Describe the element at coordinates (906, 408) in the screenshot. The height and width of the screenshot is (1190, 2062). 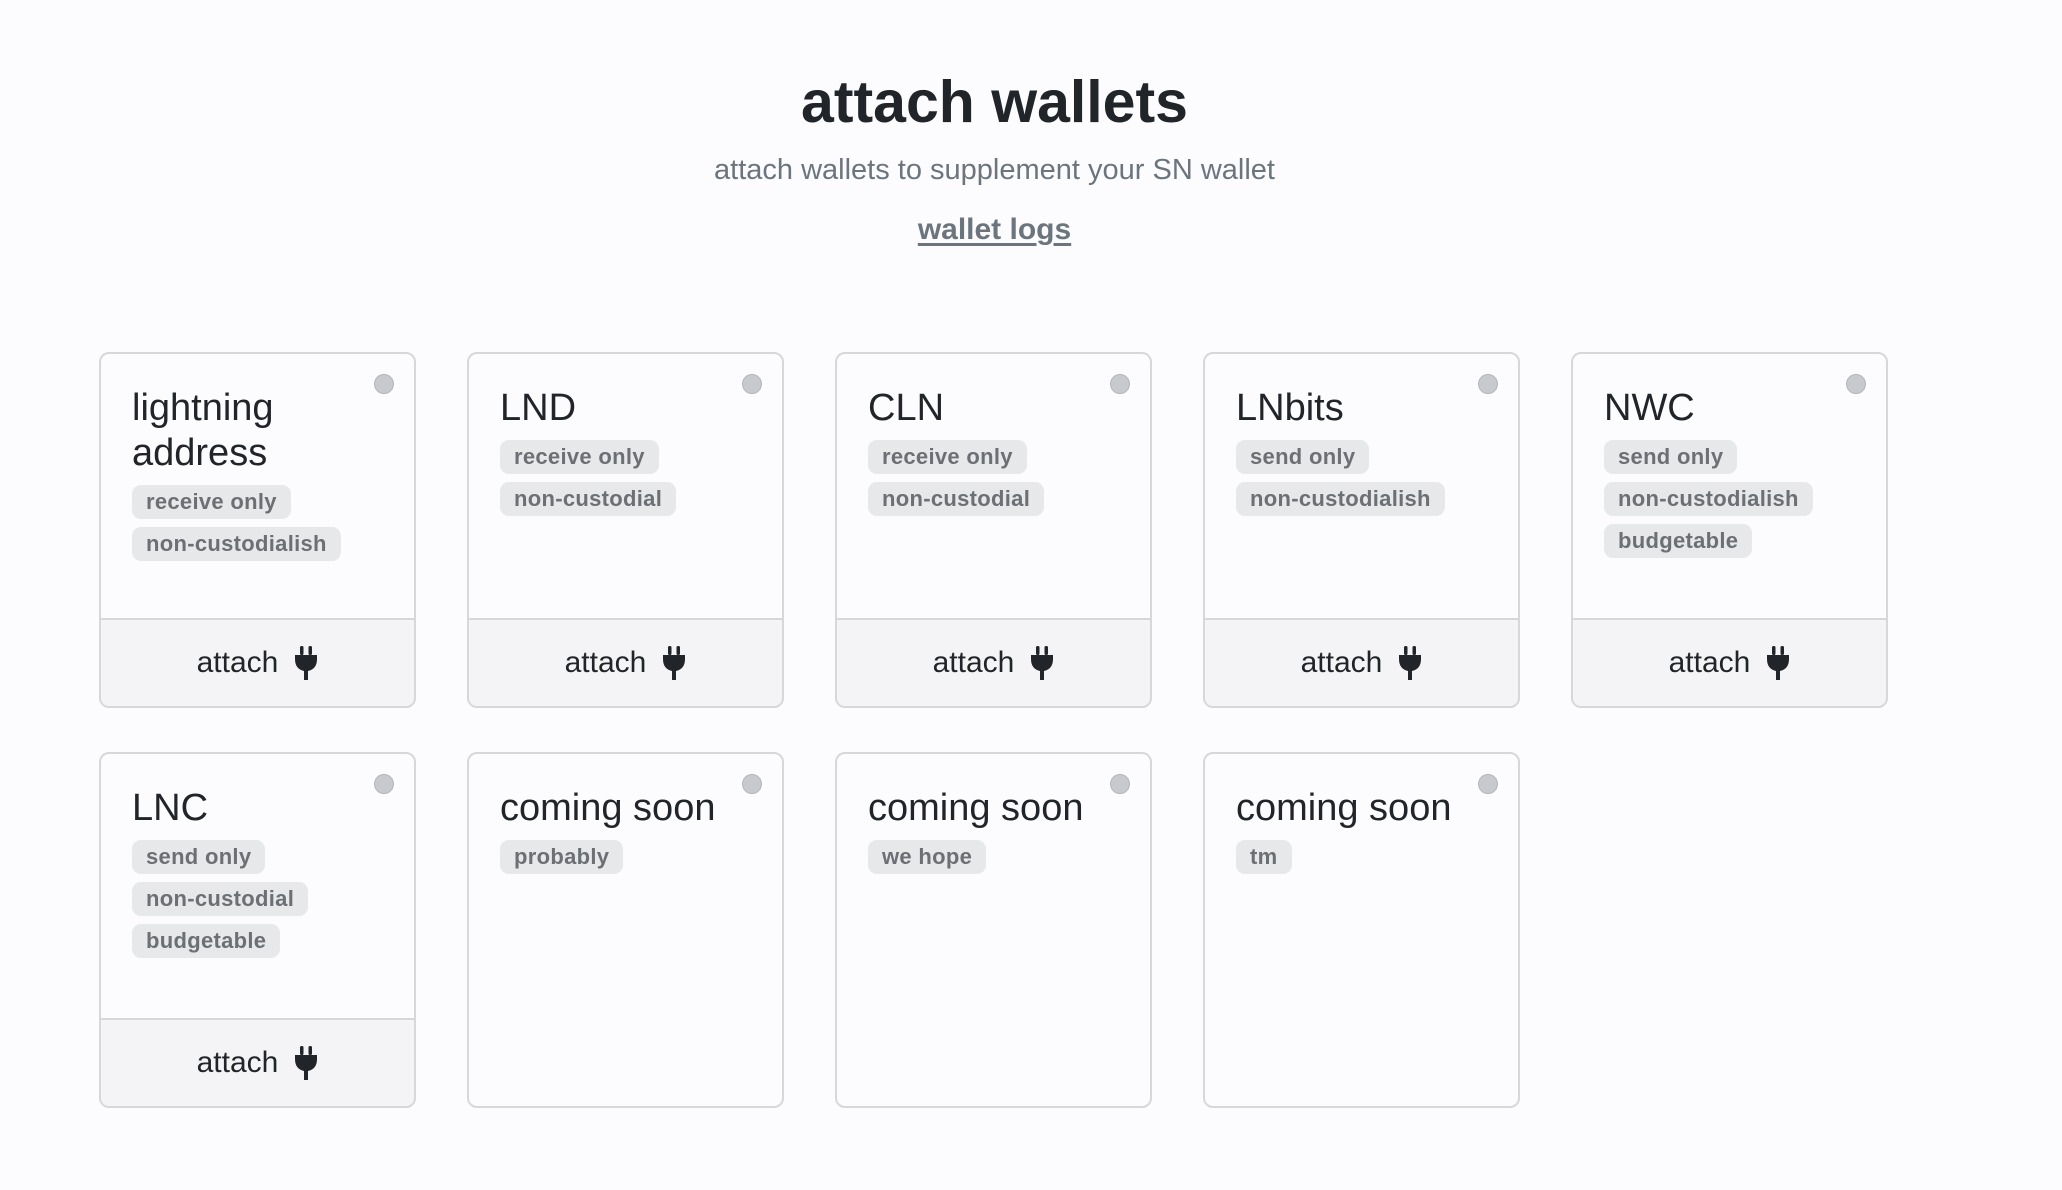
I see `wallet-title: CLN` at that location.